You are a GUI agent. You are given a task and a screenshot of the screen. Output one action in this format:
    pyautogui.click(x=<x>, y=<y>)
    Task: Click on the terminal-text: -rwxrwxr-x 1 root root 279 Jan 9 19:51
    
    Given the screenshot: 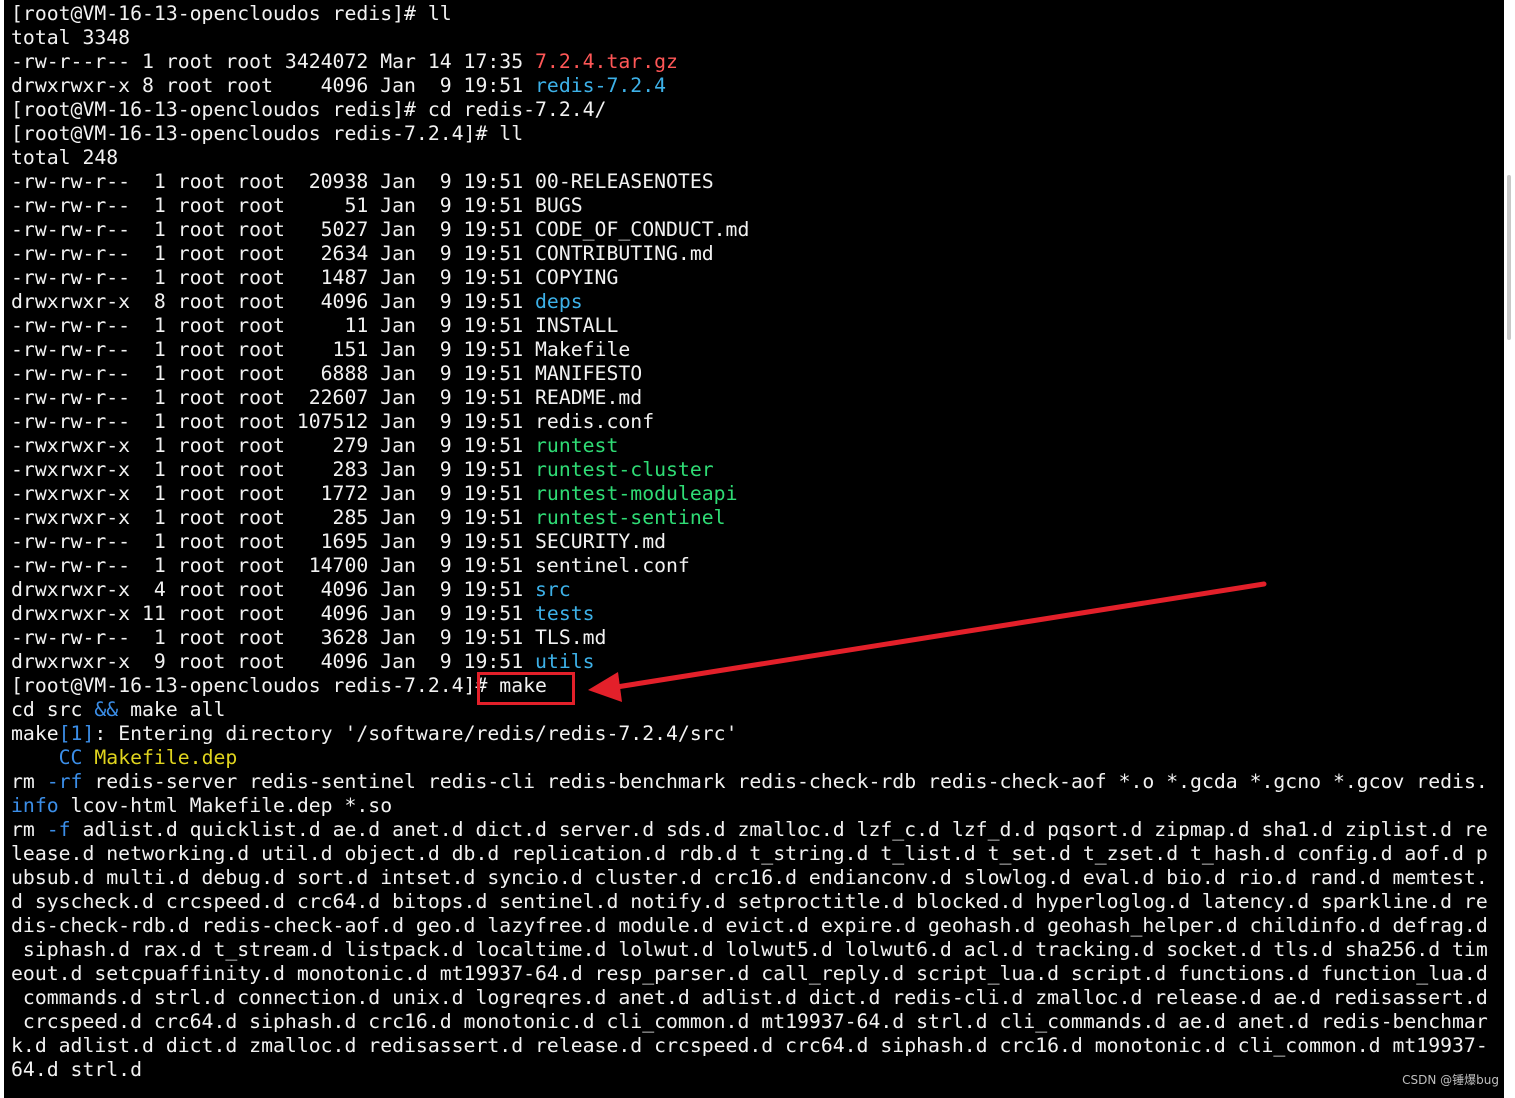 What is the action you would take?
    pyautogui.click(x=273, y=445)
    